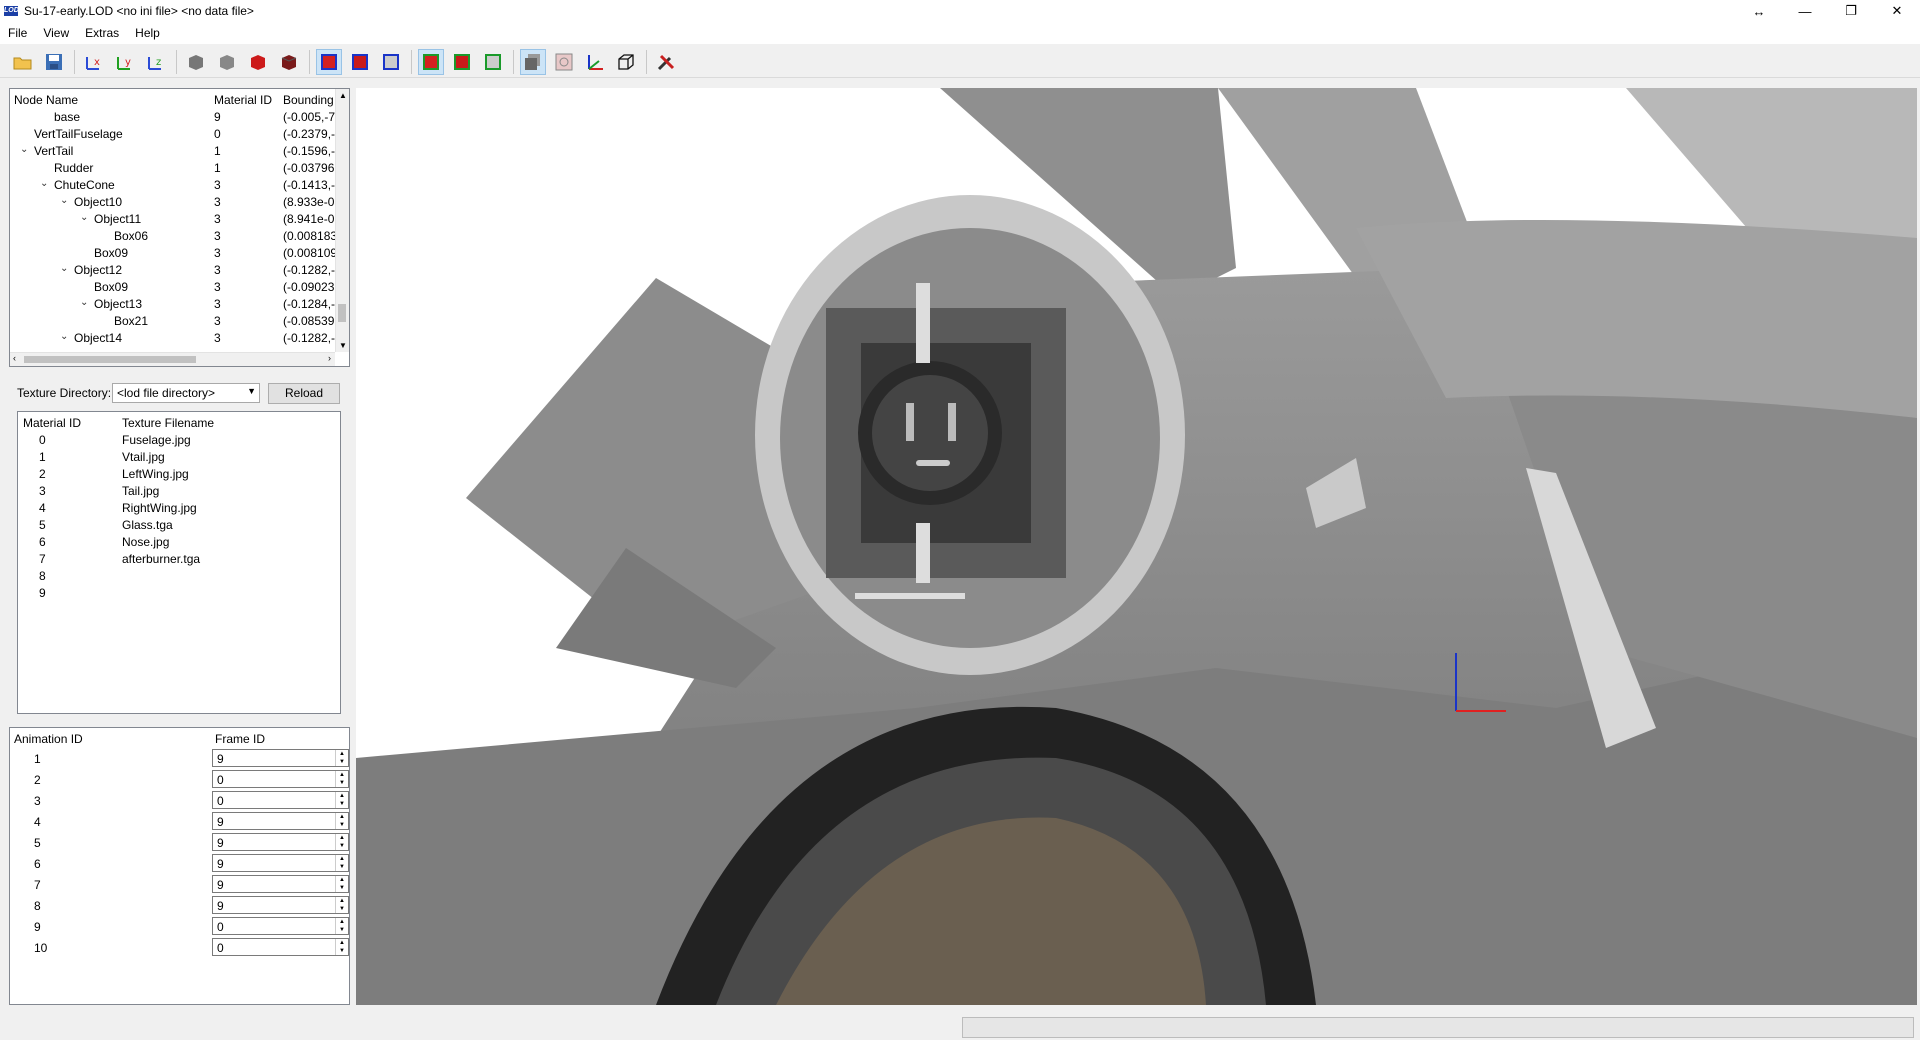  What do you see at coordinates (179, 321) in the screenshot?
I see `tree-node-row: Box21 3 (-0.08539,` at bounding box center [179, 321].